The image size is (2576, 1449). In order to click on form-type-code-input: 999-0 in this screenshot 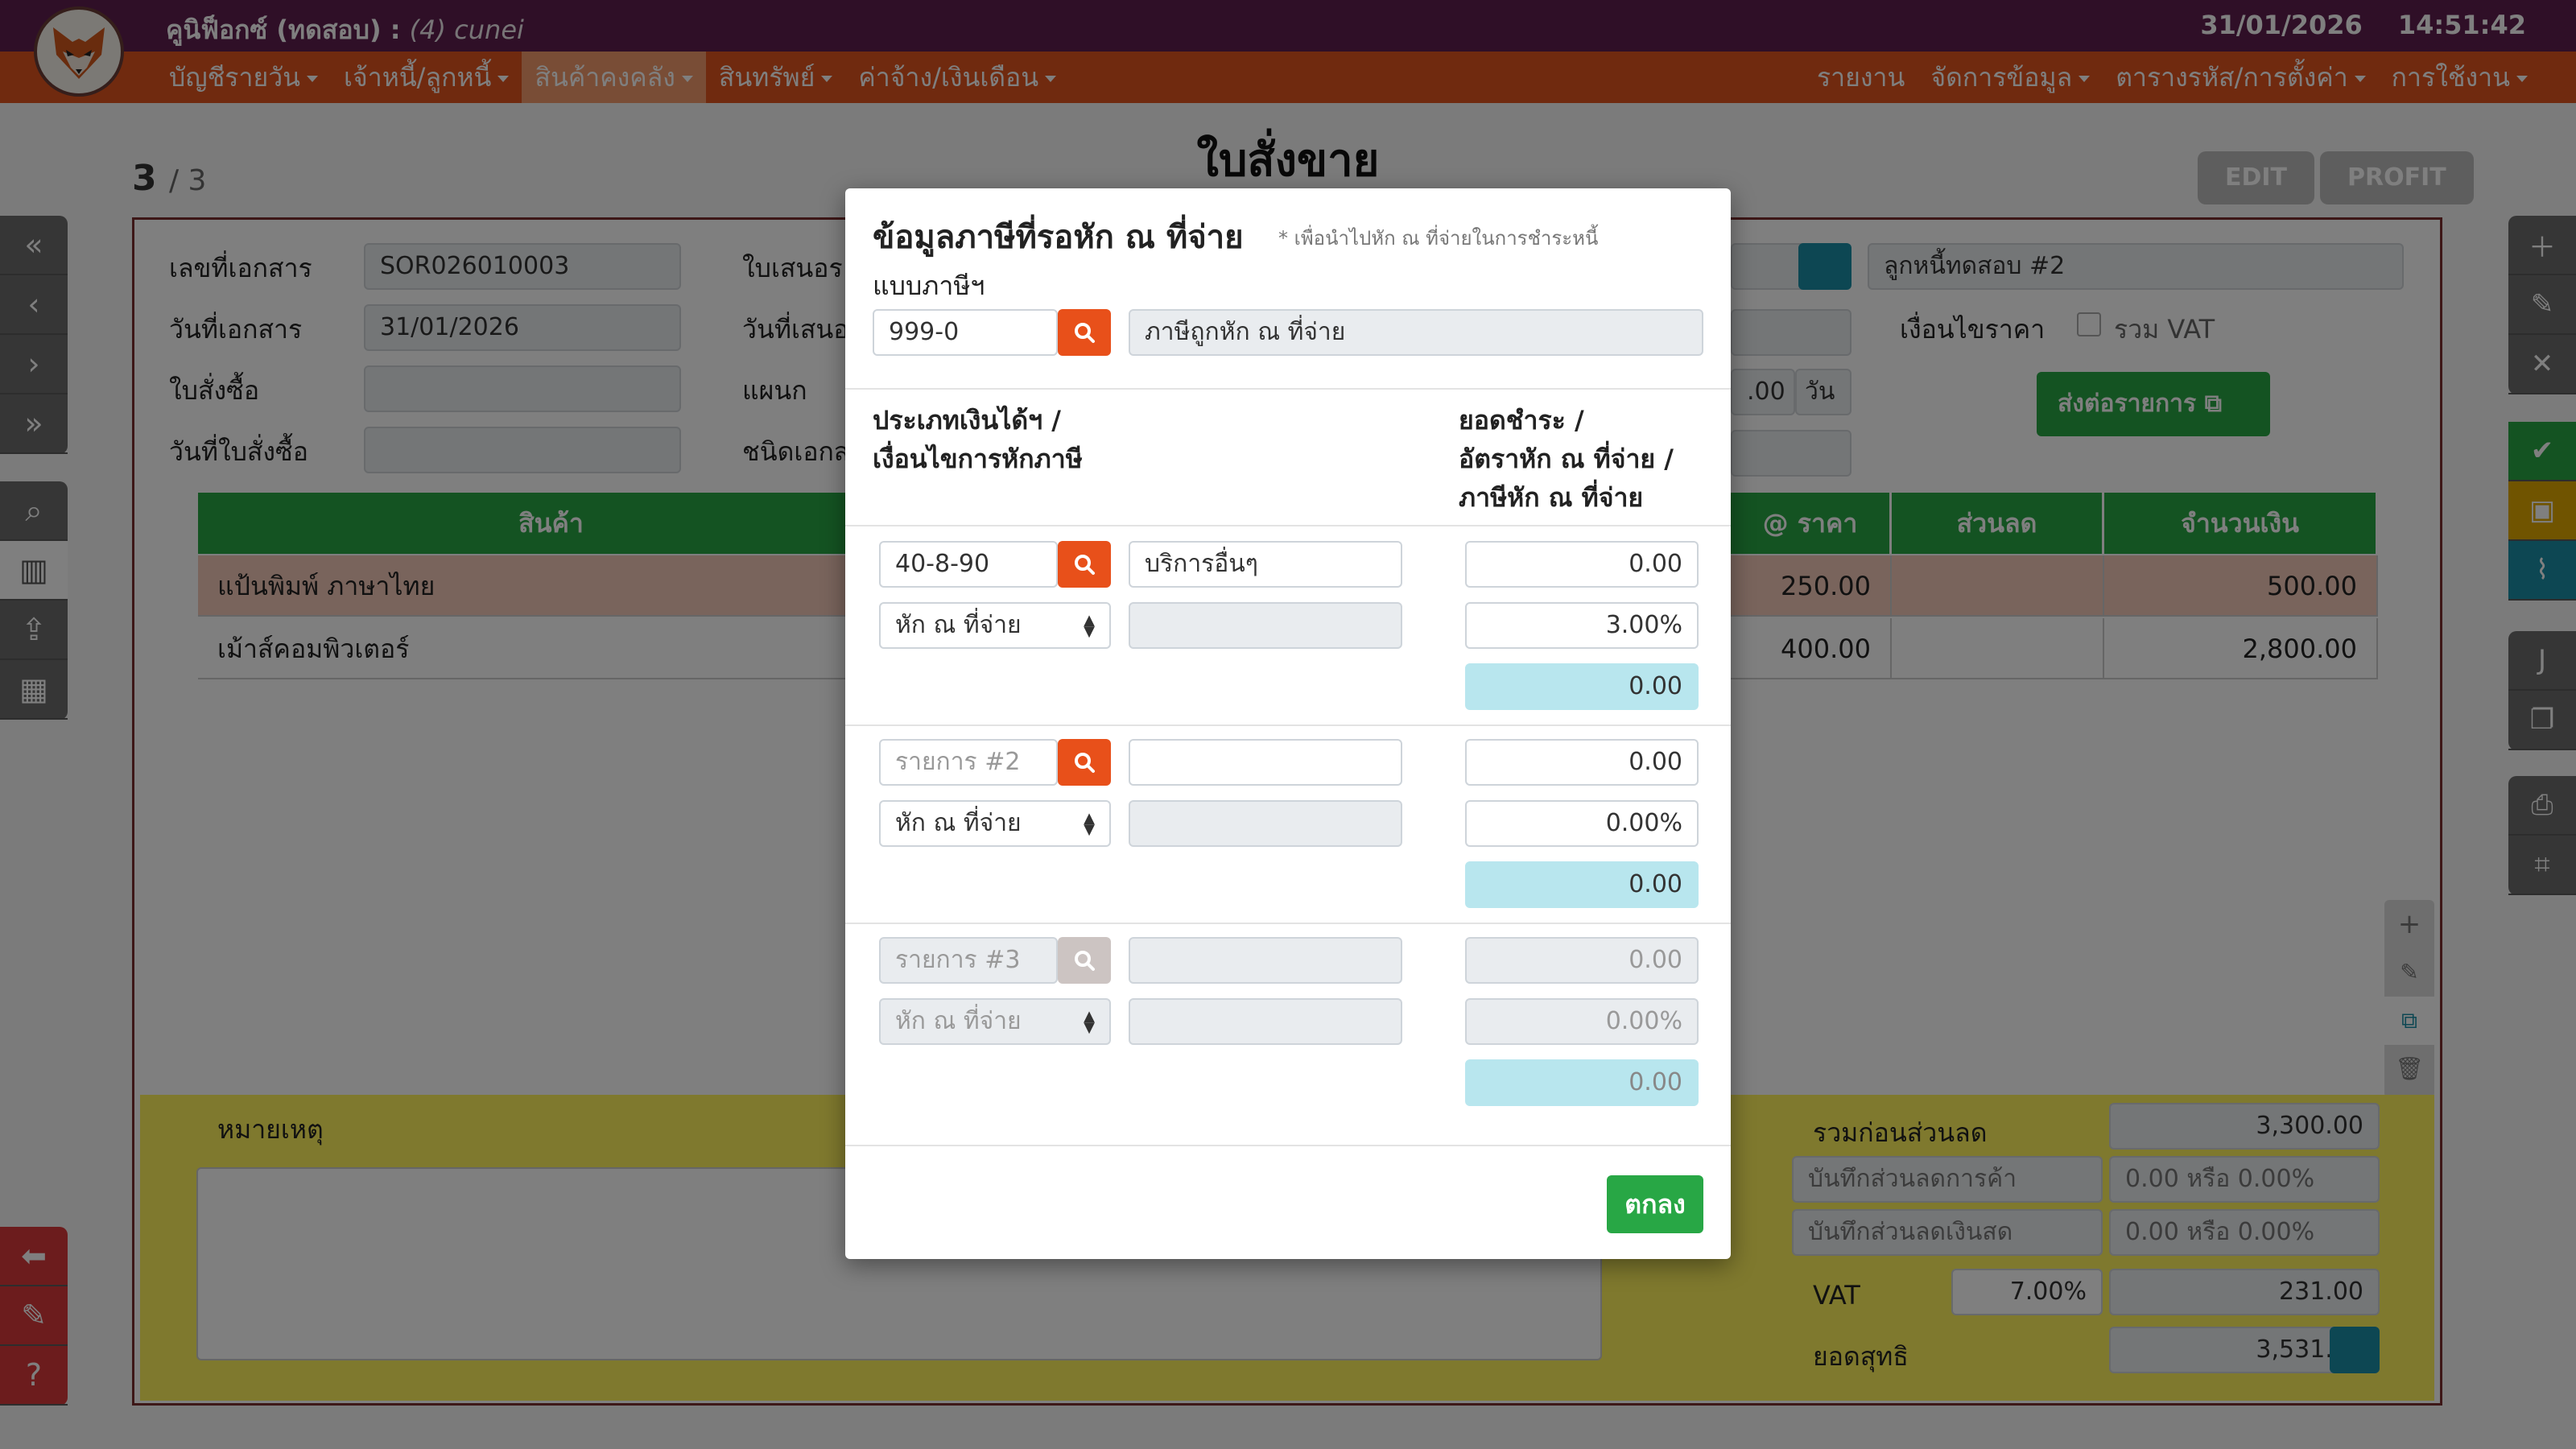, I will do `click(966, 332)`.